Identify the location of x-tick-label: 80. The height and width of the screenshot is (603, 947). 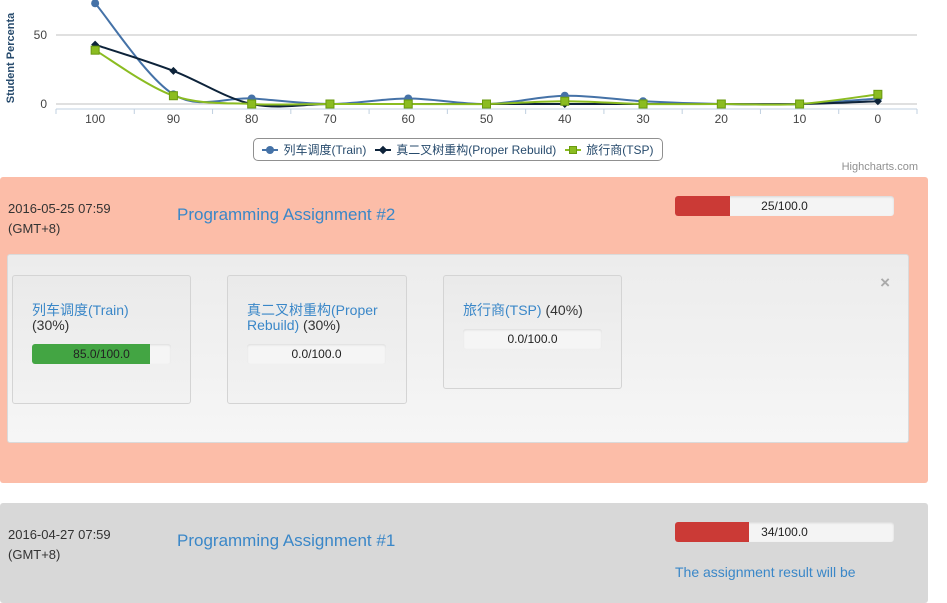
(252, 119).